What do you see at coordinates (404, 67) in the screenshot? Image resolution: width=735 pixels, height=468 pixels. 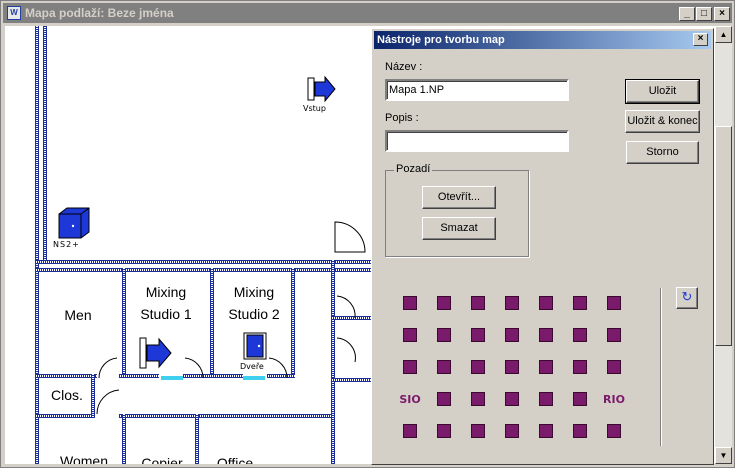 I see `name-label: Název :` at bounding box center [404, 67].